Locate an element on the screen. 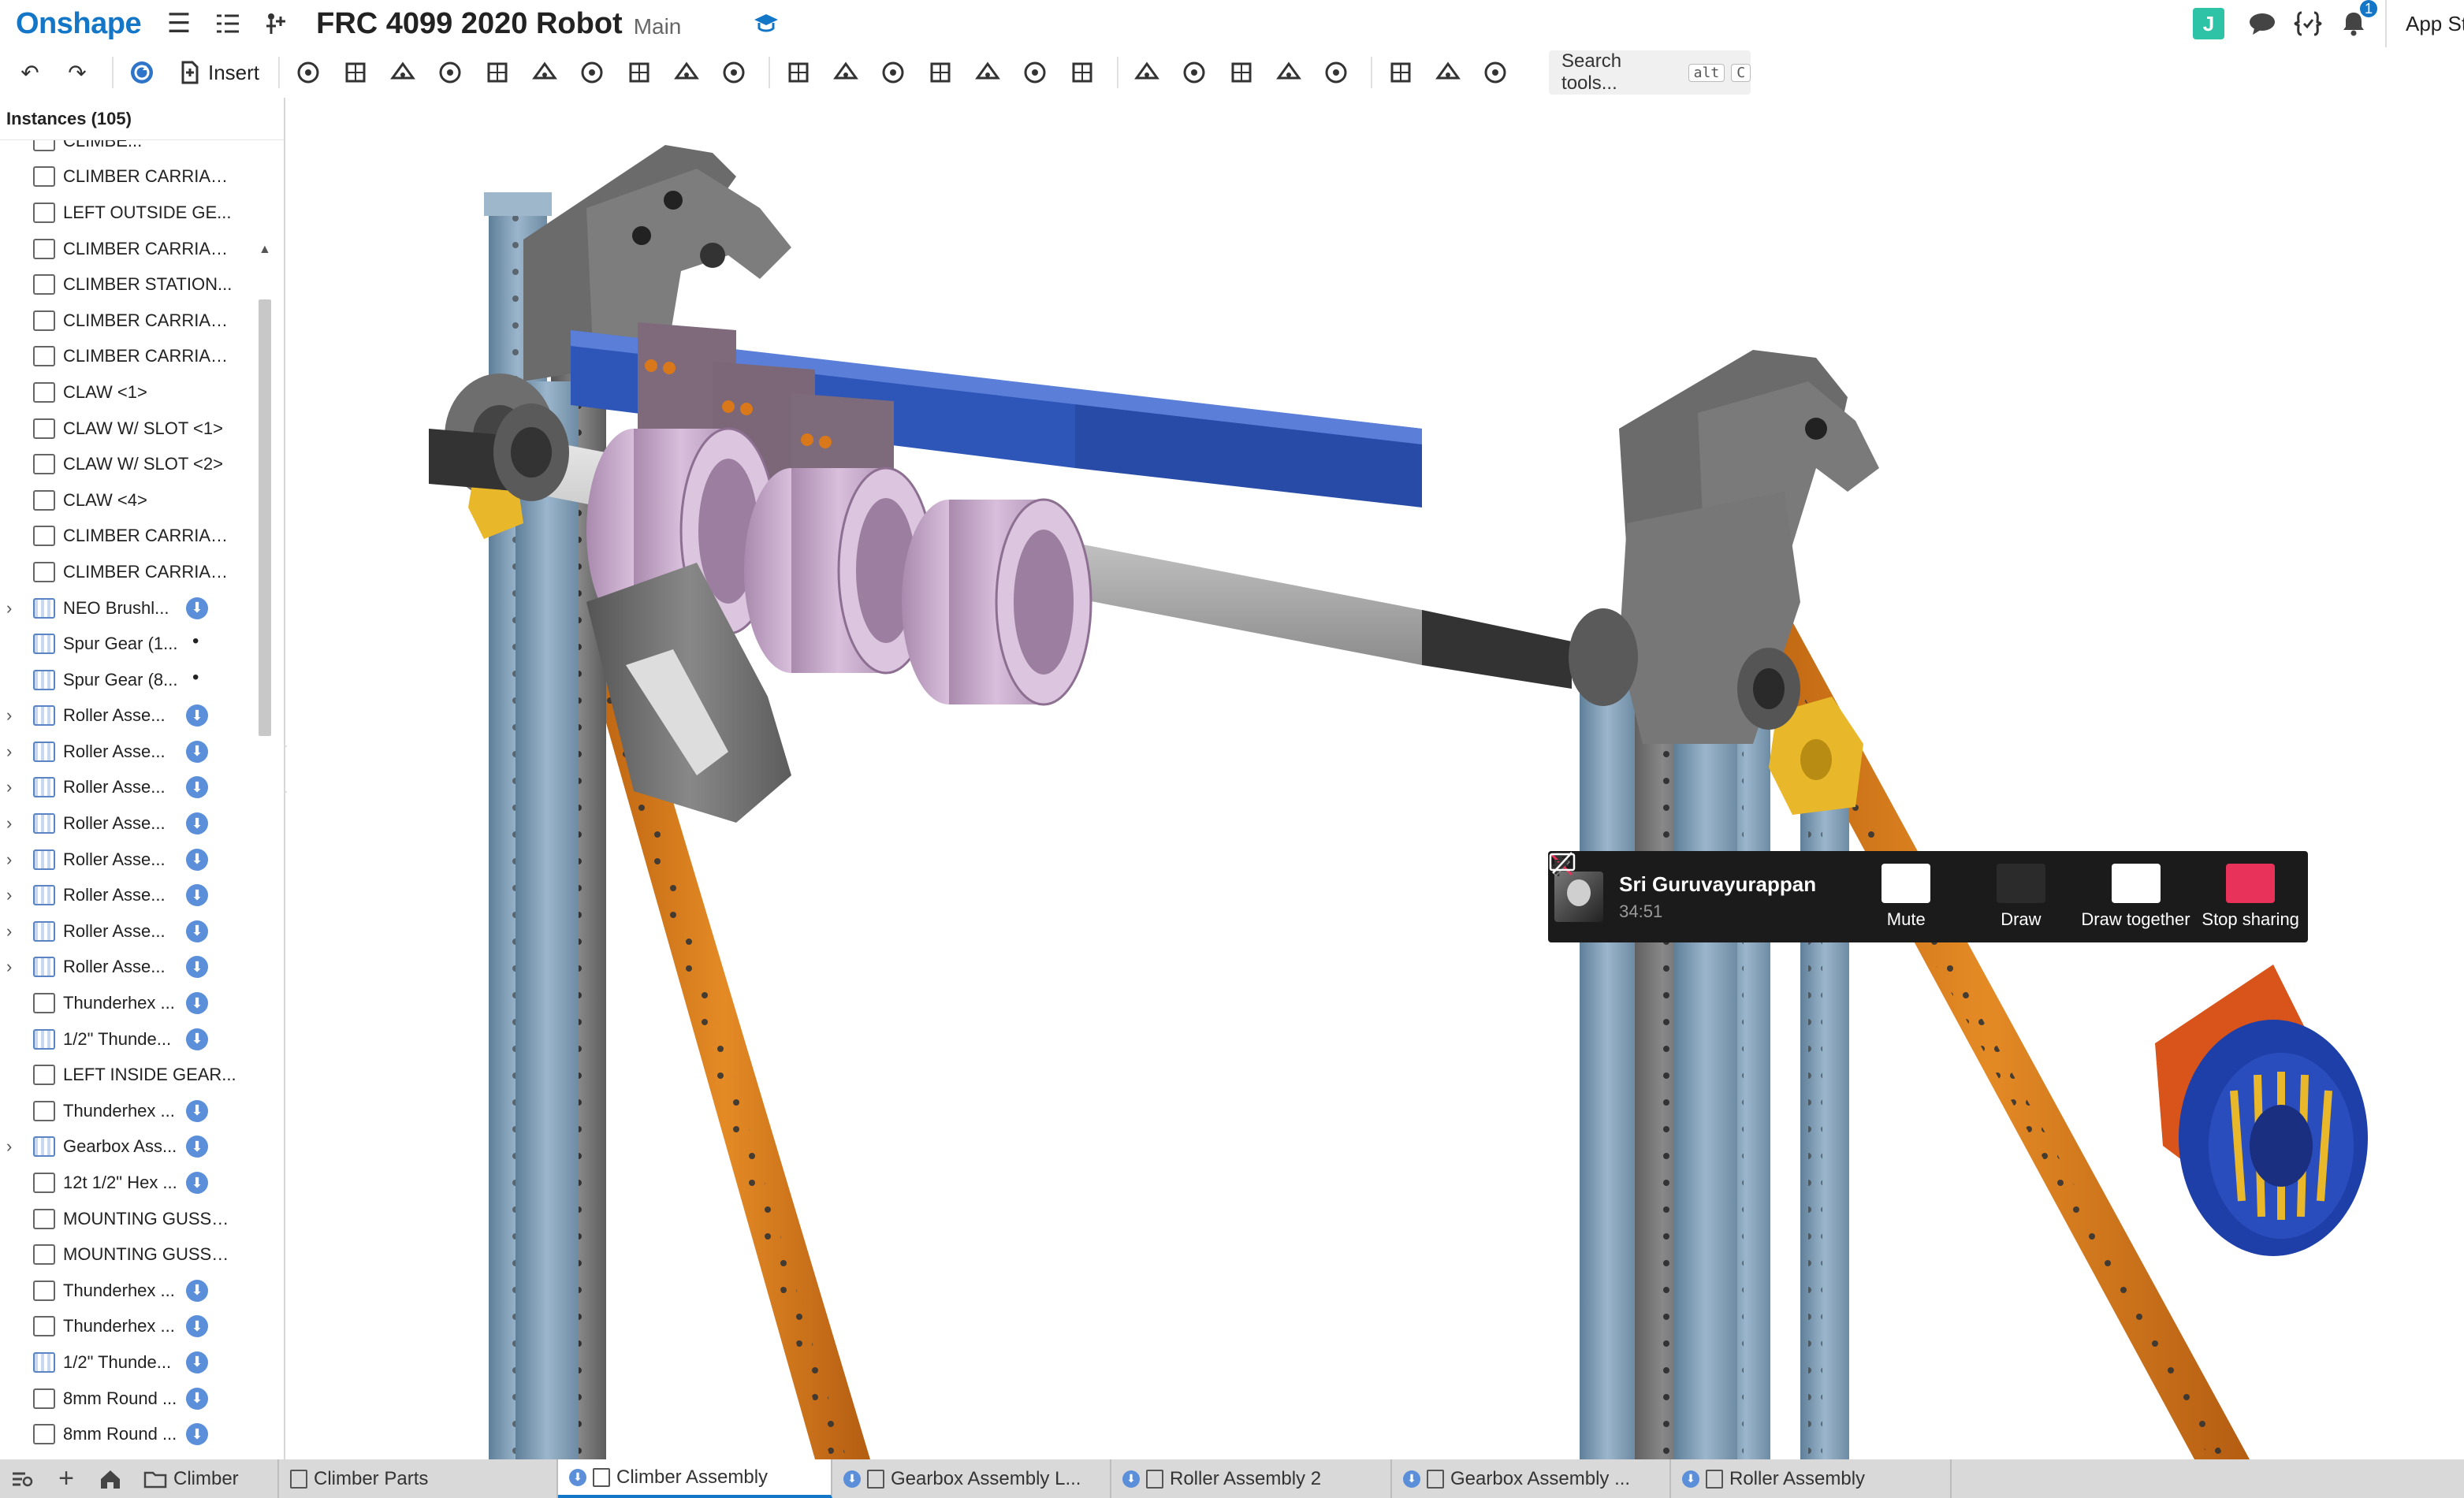 The width and height of the screenshot is (2464, 1498). search-tools-button: Search tools... alt C is located at coordinates (1650, 72).